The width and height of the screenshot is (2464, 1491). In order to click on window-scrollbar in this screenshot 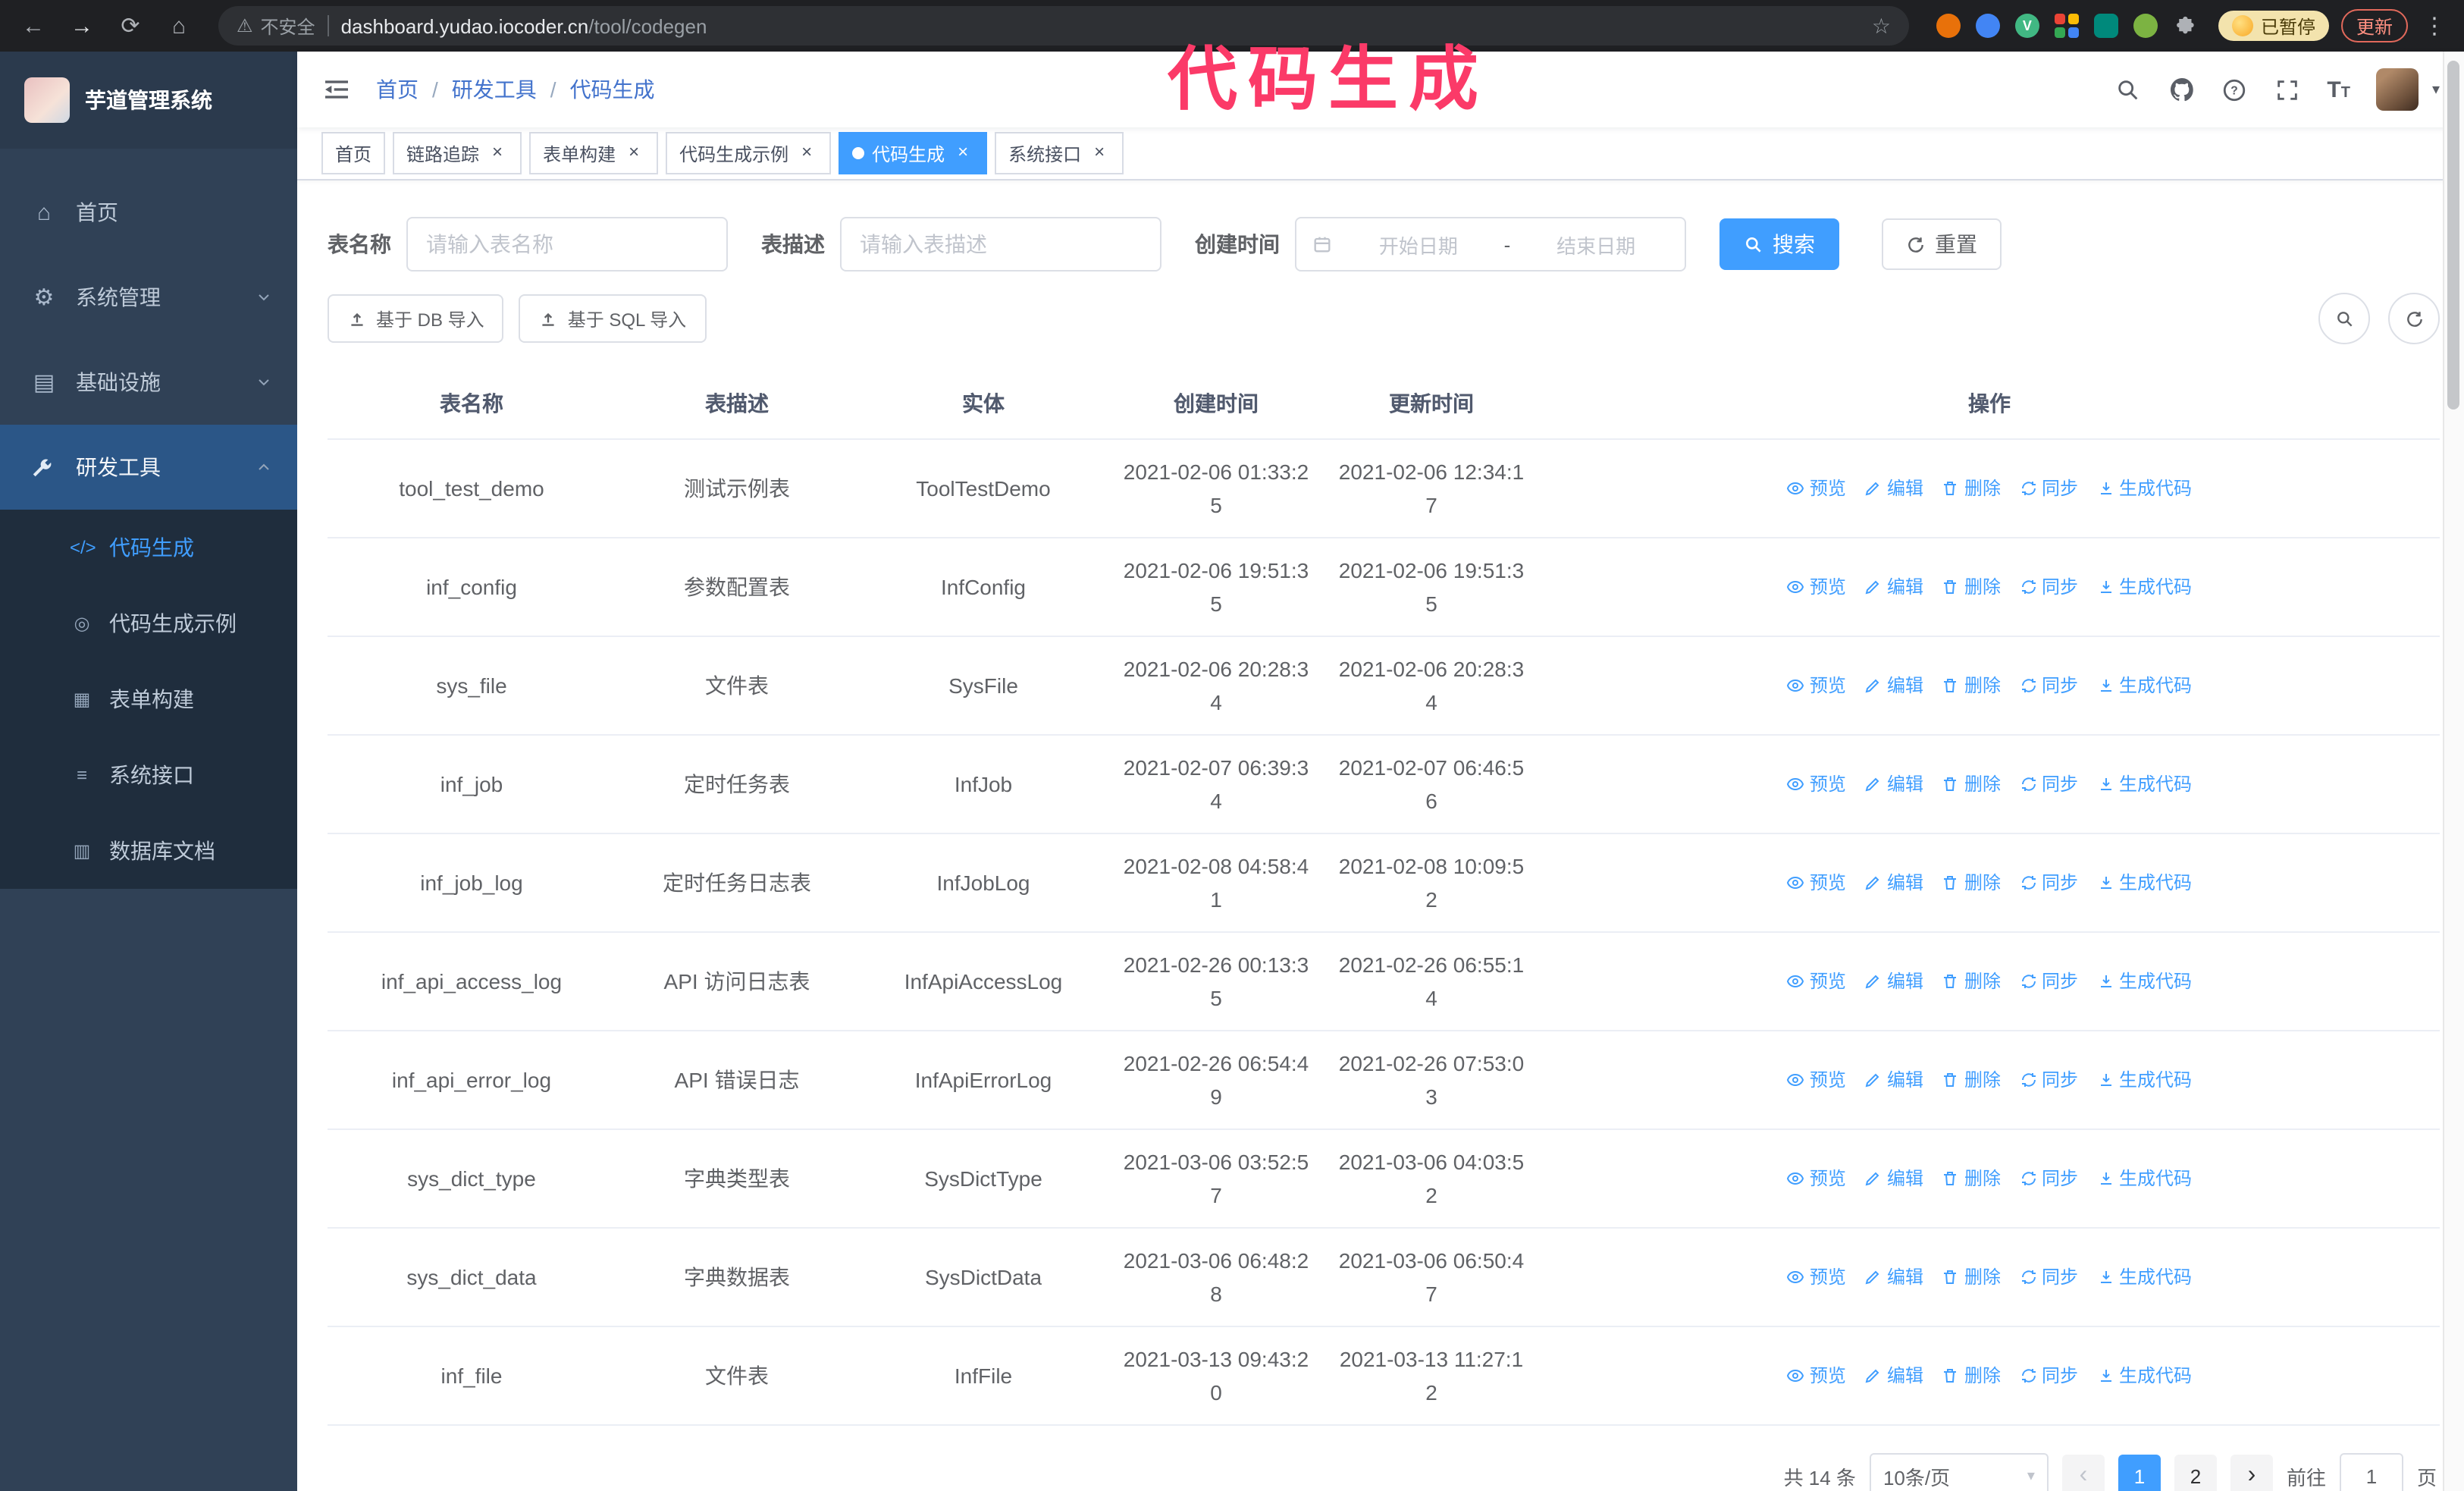, I will do `click(2454, 771)`.